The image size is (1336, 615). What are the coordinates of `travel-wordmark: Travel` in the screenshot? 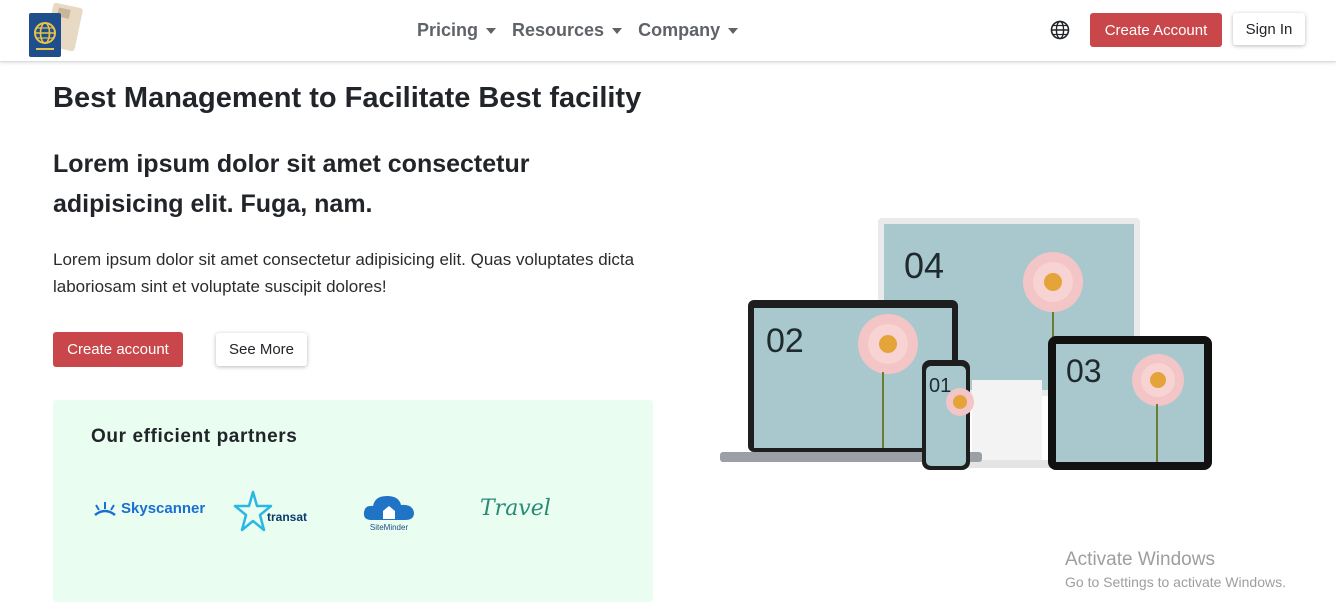 It's located at (515, 508).